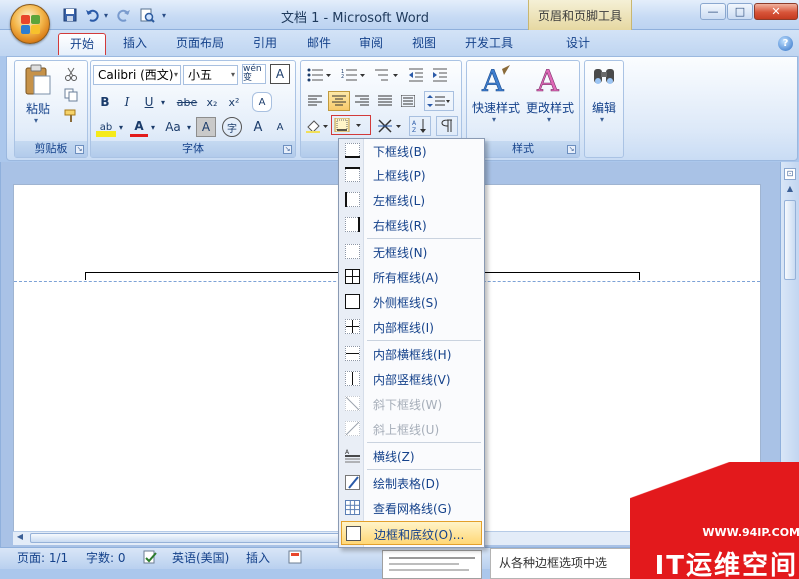 Image resolution: width=799 pixels, height=579 pixels. Describe the element at coordinates (212, 102) in the screenshot. I see `subscript-button: x₂` at that location.